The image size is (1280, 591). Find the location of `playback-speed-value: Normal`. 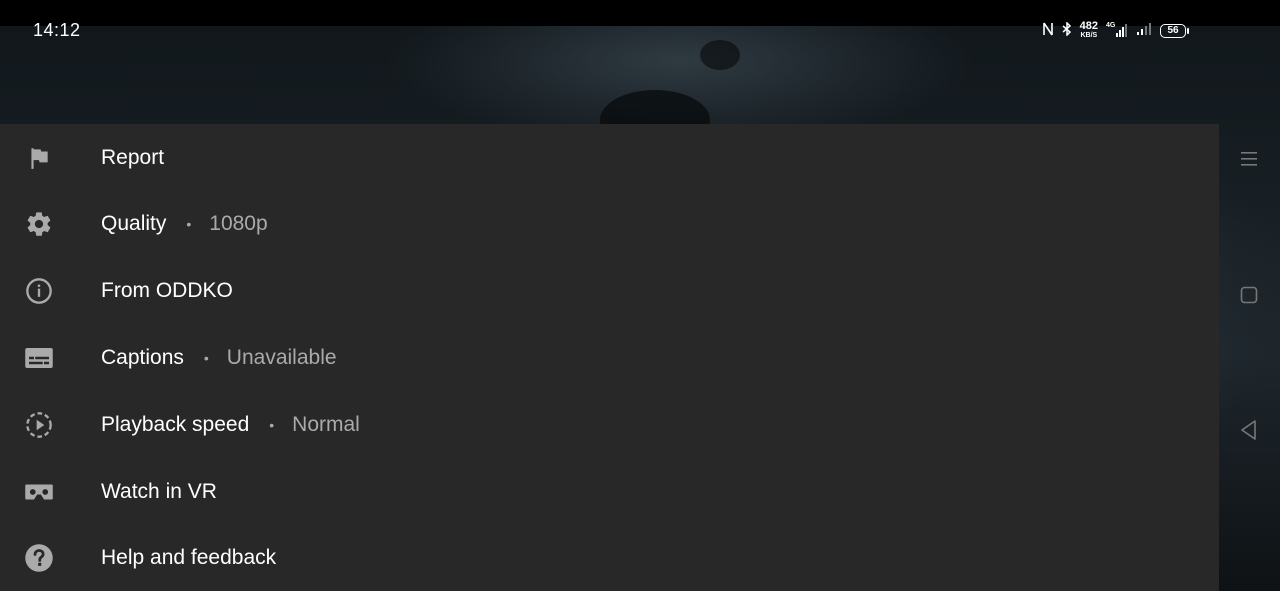

playback-speed-value: Normal is located at coordinates (326, 424).